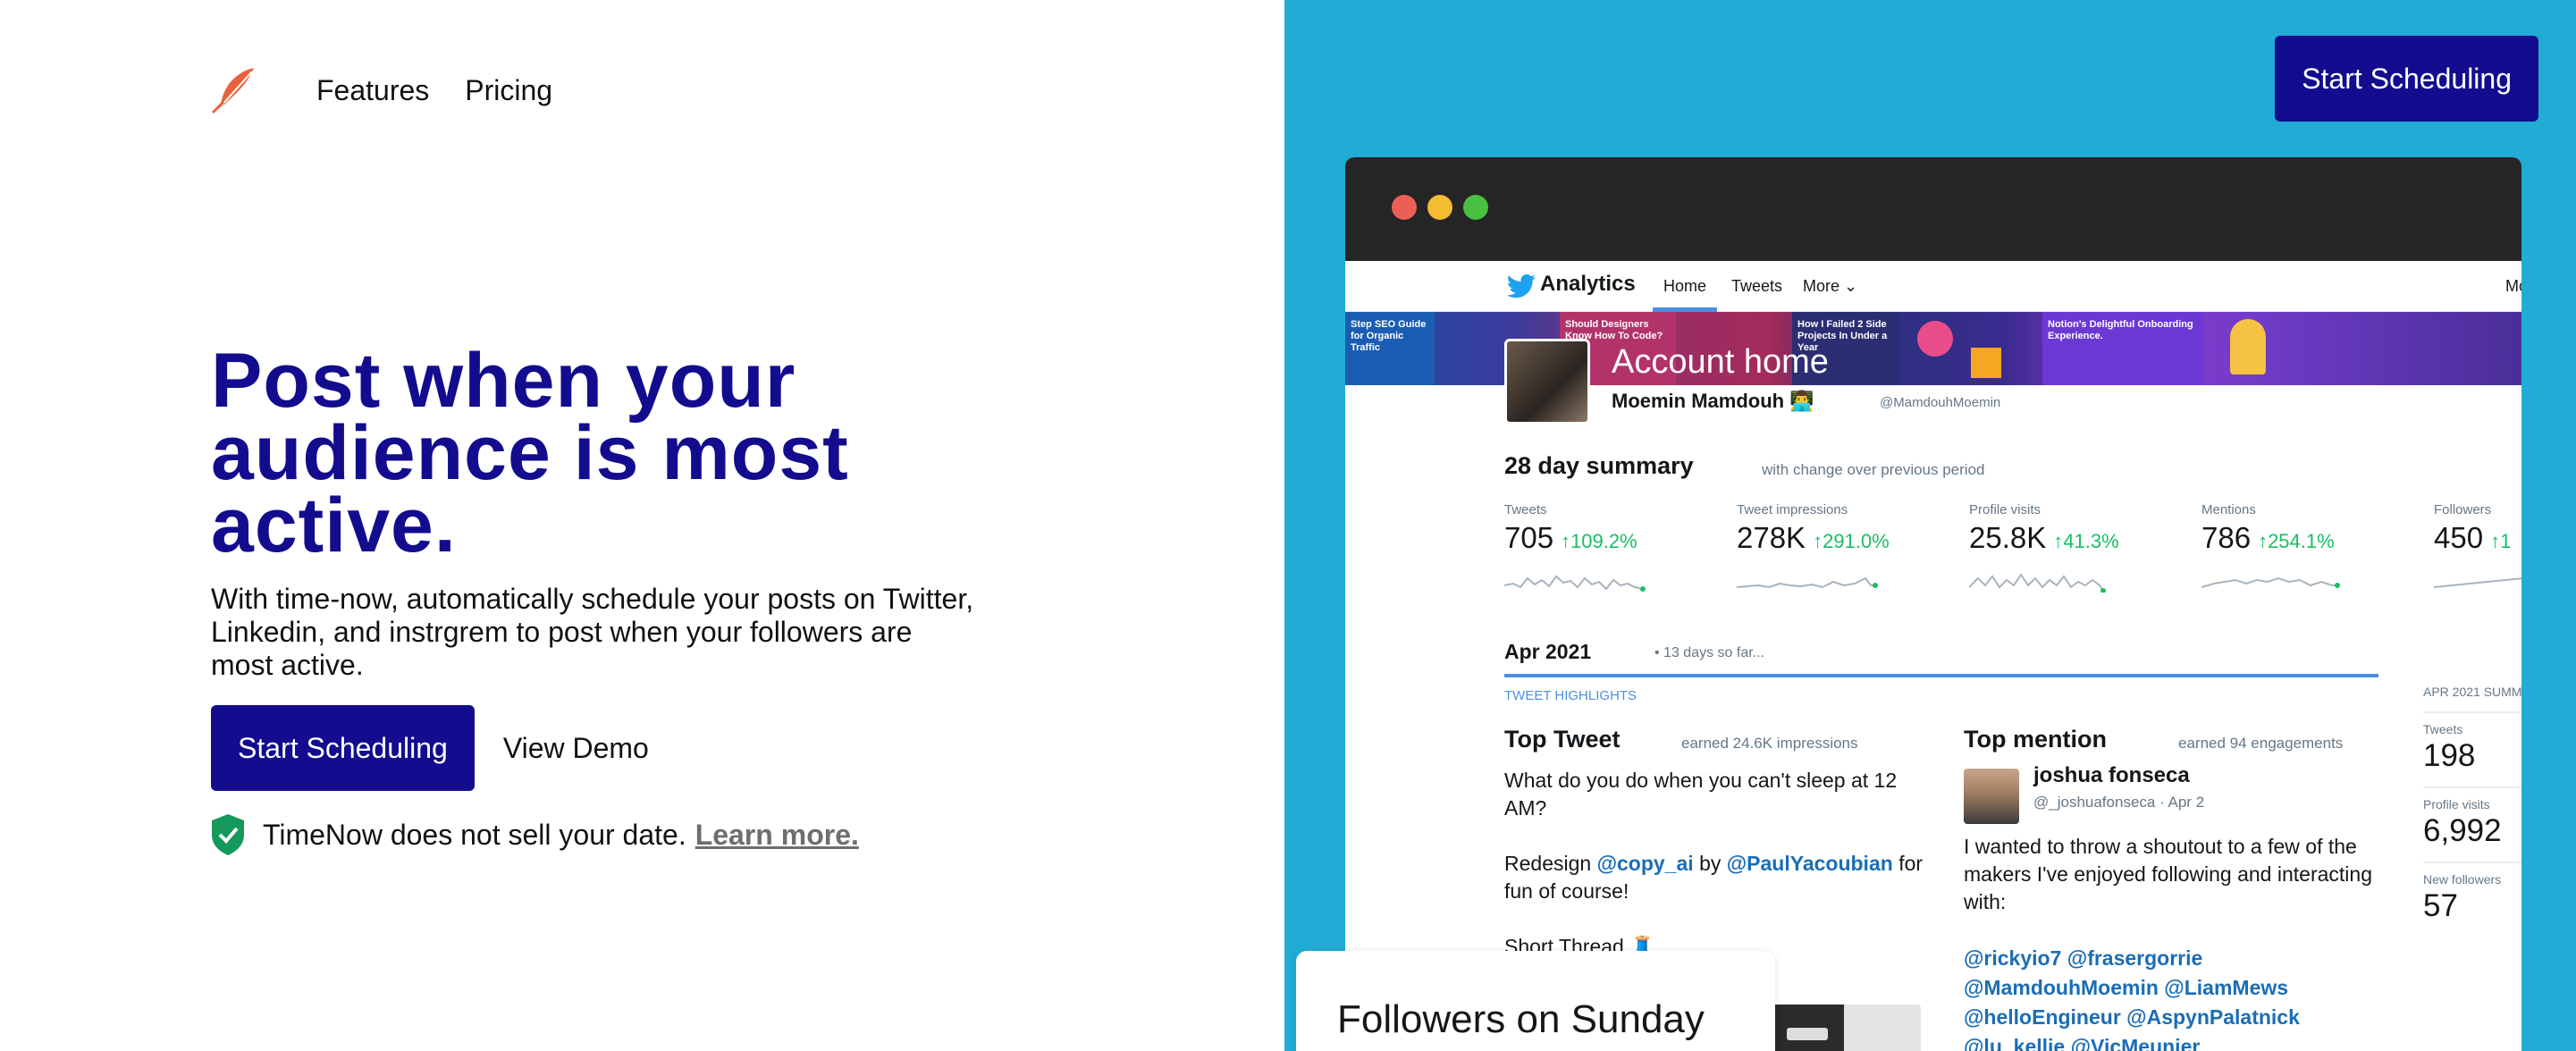 Image resolution: width=2576 pixels, height=1051 pixels. Describe the element at coordinates (2112, 775) in the screenshot. I see `mention-user-name: joshua fonseca` at that location.